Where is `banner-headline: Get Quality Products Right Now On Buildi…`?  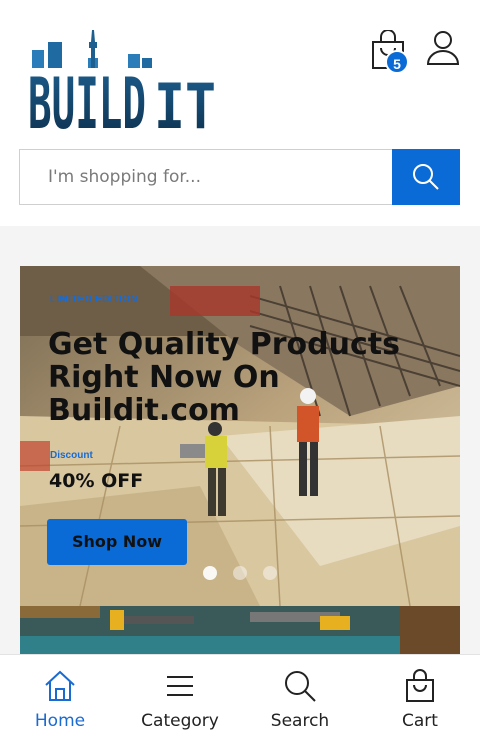 banner-headline: Get Quality Products Right Now On Buildi… is located at coordinates (224, 377).